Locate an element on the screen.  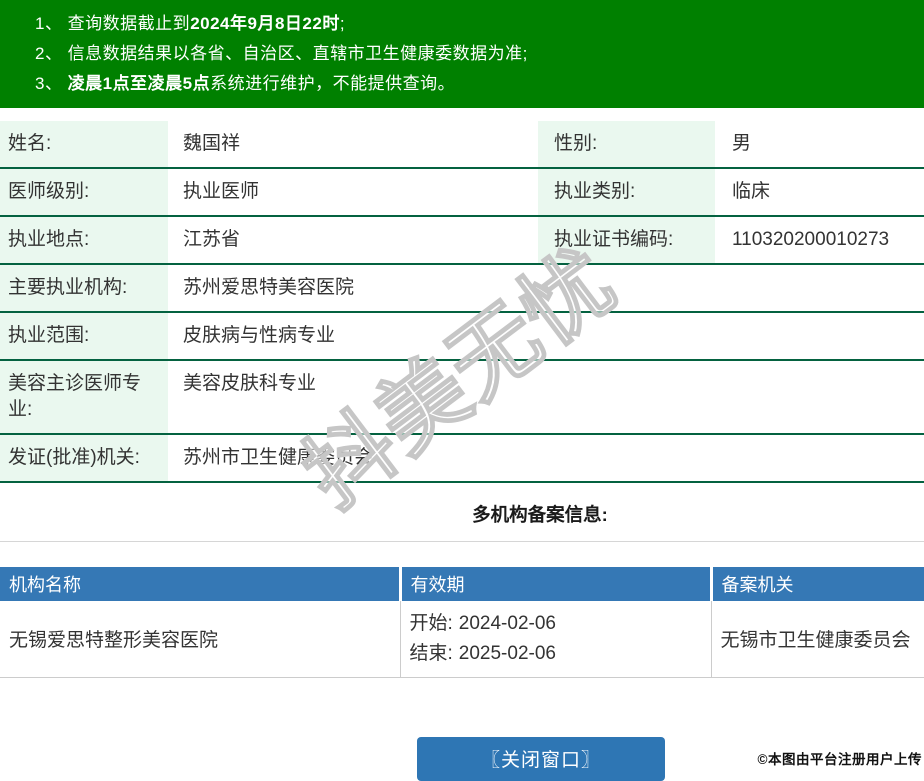
field-value-issuing-authority: 苏州市卫生健康委员会 is located at coordinates (546, 458).